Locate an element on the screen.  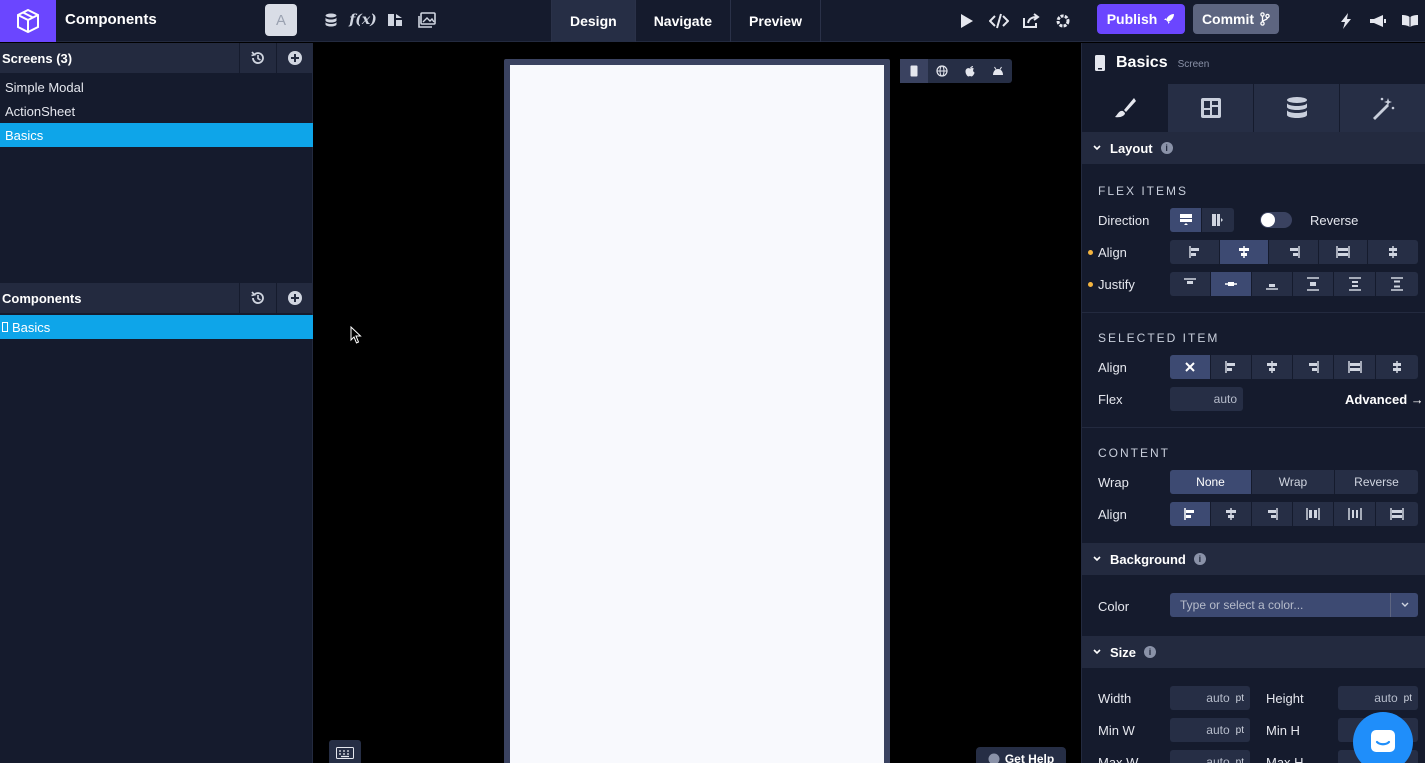
direction-segment is located at coordinates (1202, 220).